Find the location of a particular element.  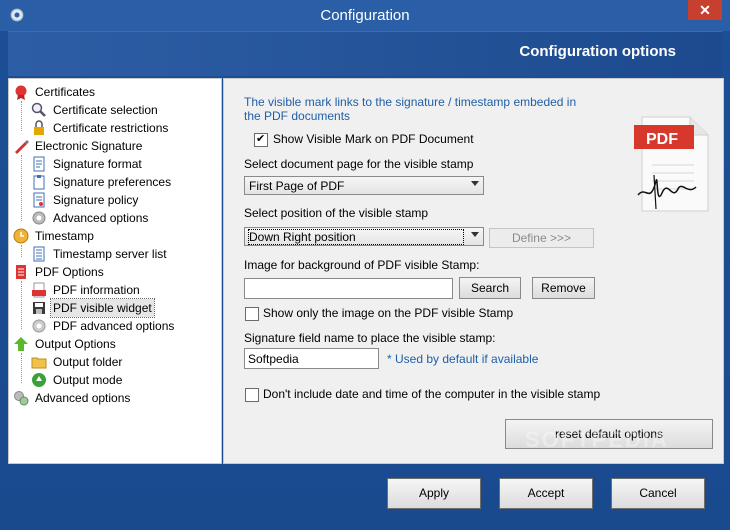

certificate-icon is located at coordinates (21, 92).